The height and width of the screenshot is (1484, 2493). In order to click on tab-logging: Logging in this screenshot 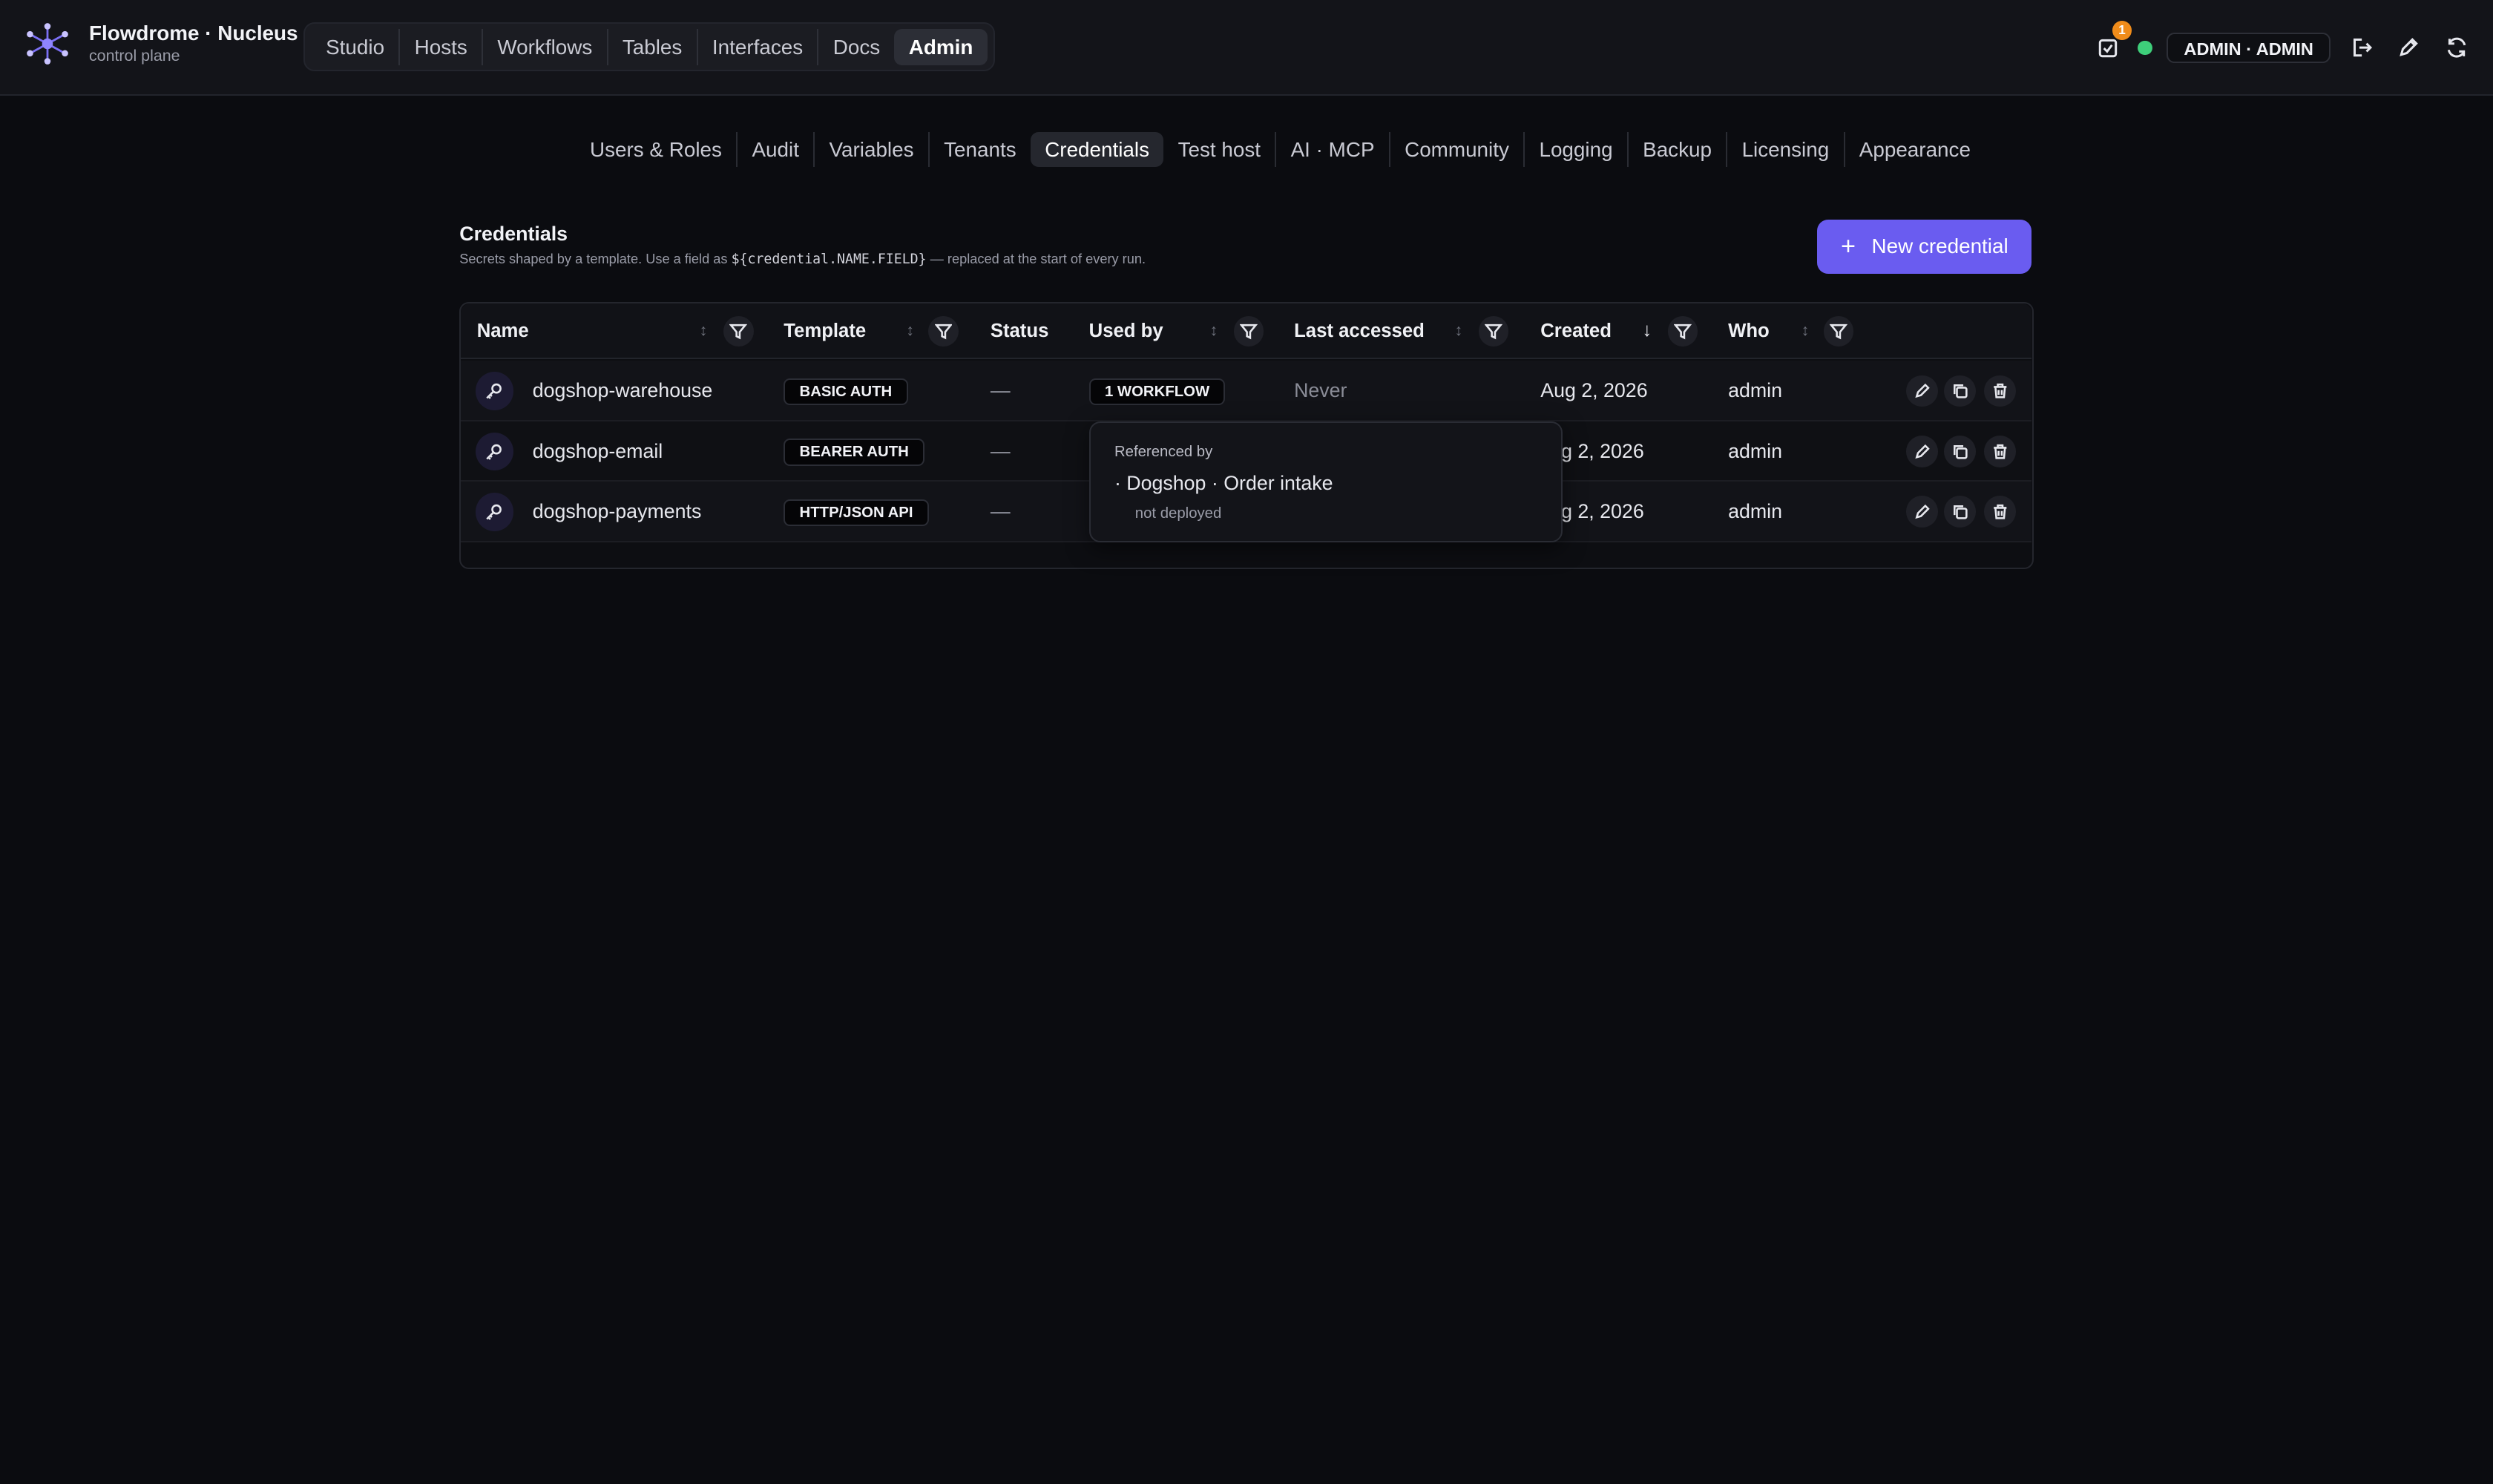, I will do `click(1577, 149)`.